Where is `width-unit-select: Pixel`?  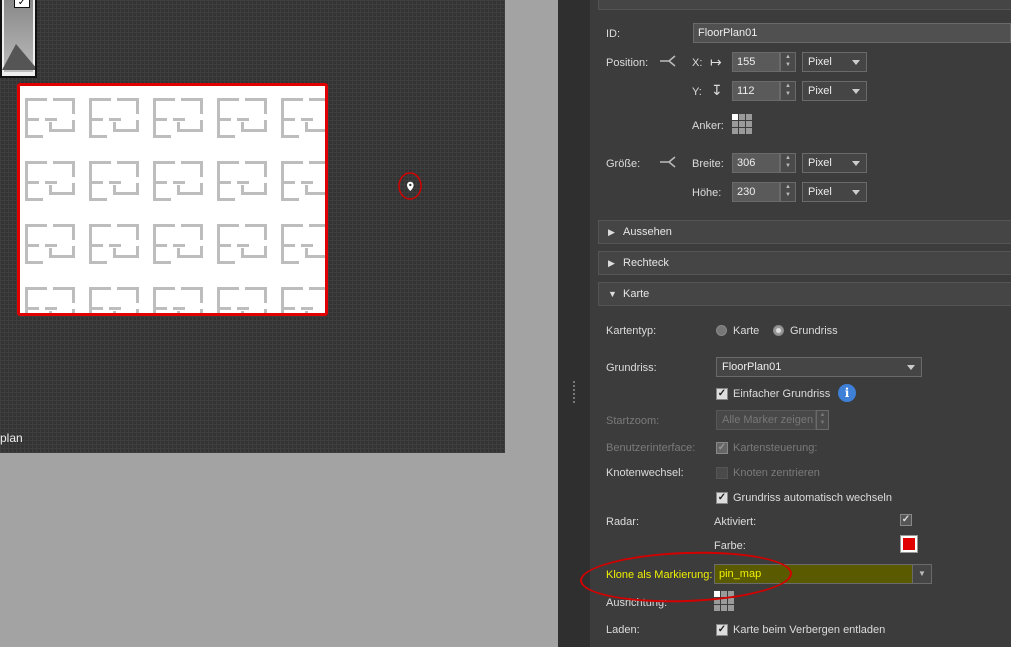
width-unit-select: Pixel is located at coordinates (834, 163).